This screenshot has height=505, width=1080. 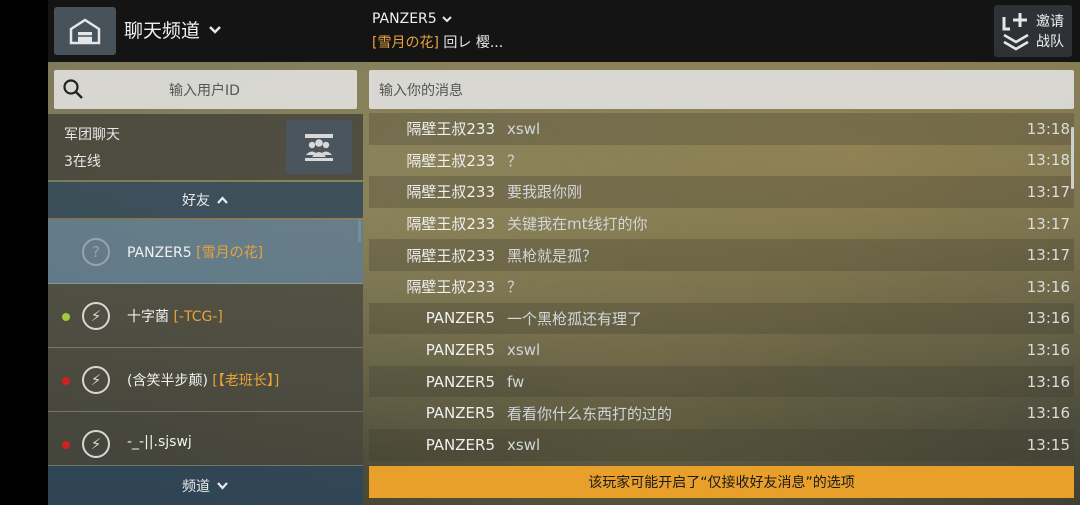 I want to click on user-id-search-input: 输入用户ID, so click(x=205, y=89).